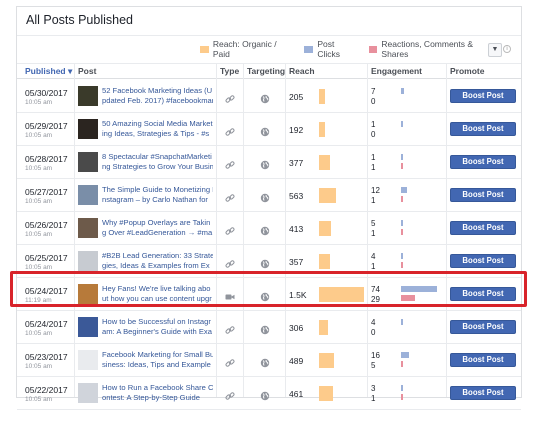  Describe the element at coordinates (296, 196) in the screenshot. I see `reach-value: 563` at that location.